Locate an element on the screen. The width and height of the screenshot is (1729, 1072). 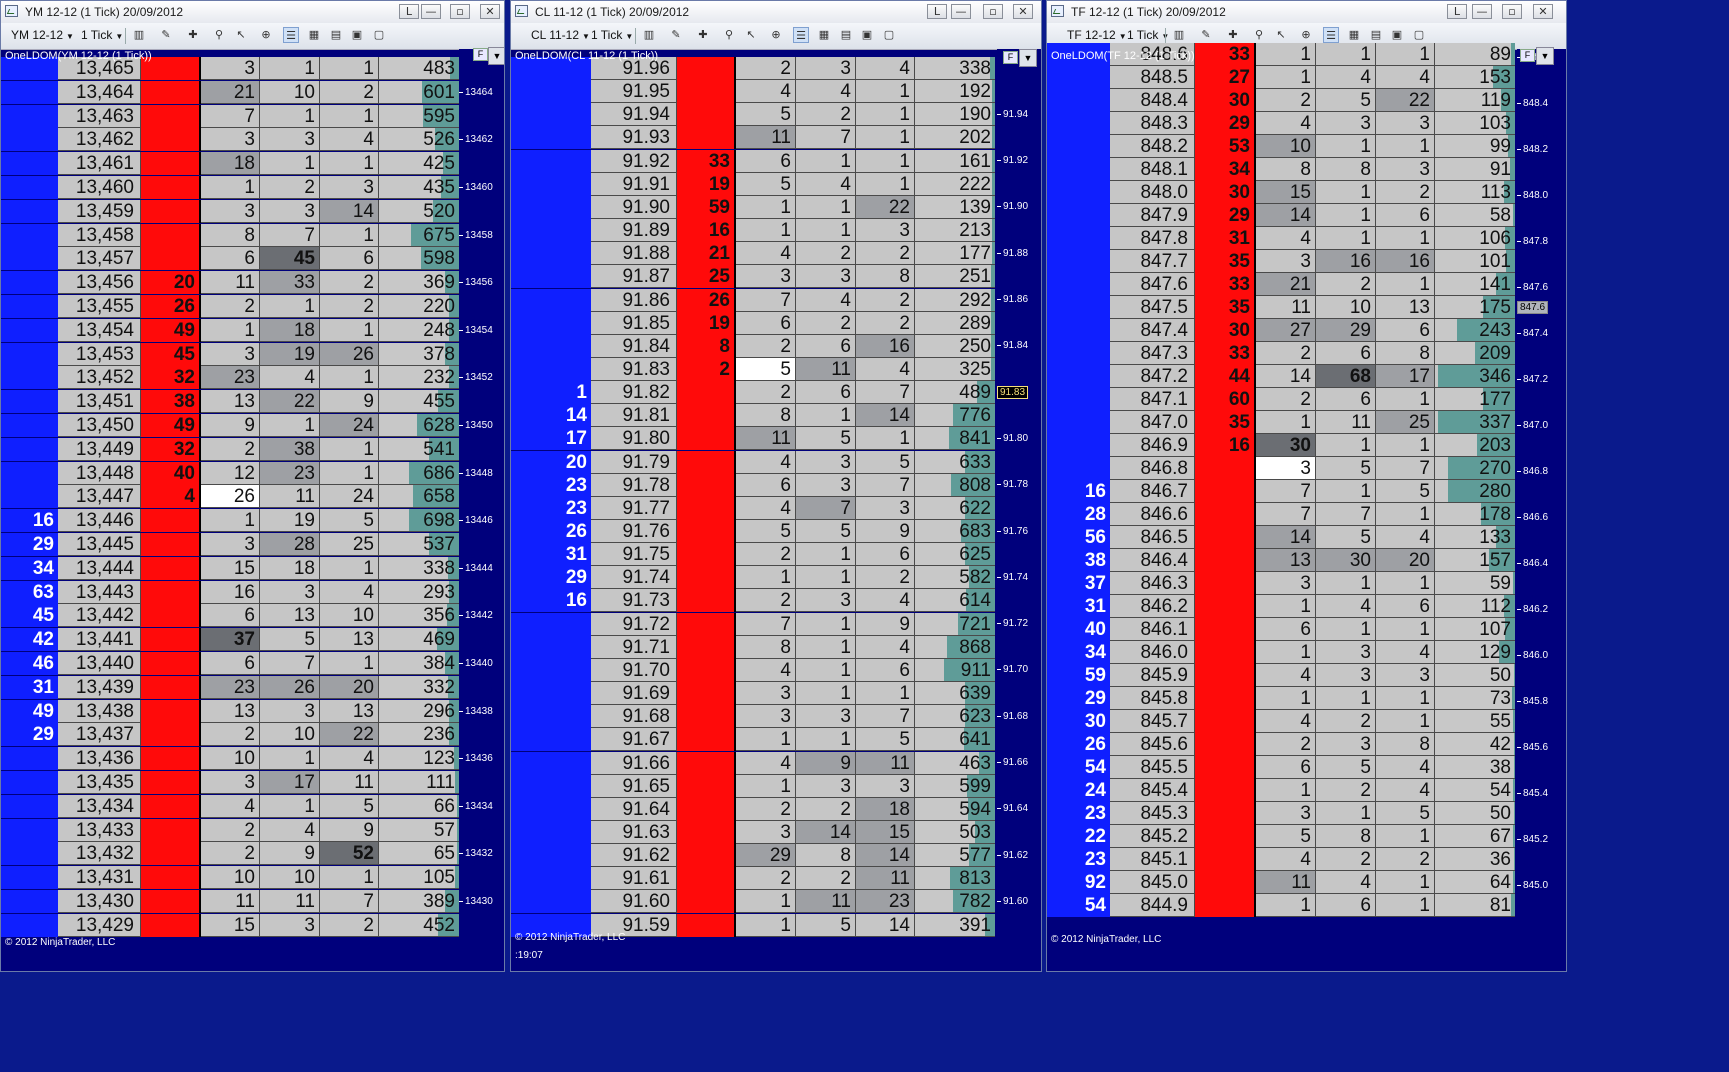
bid-size-cell: 63 is located at coordinates (29, 592).